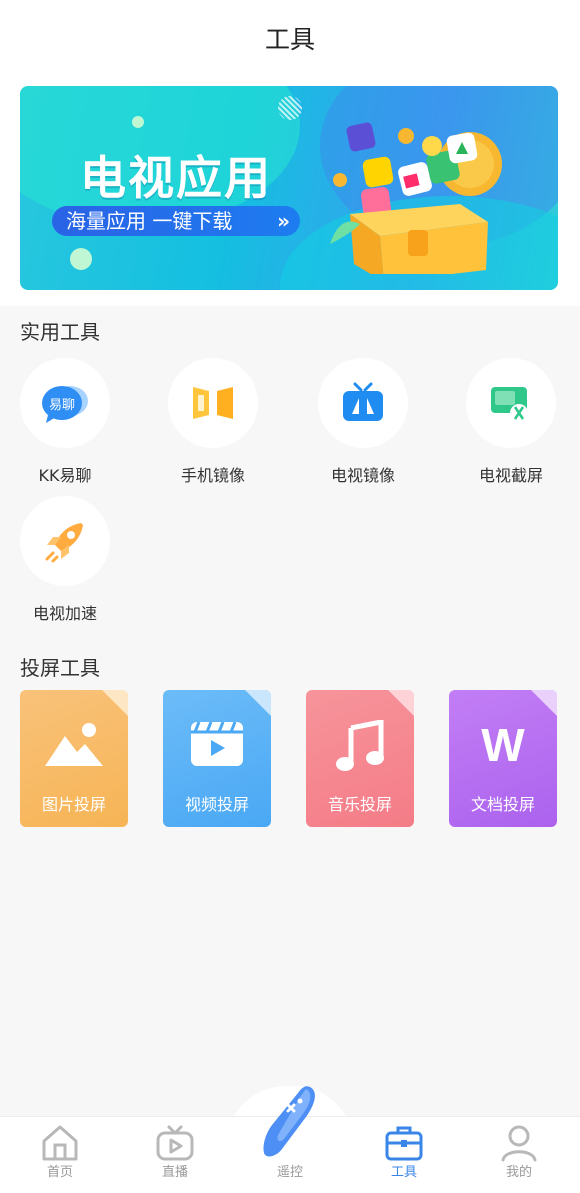 The image size is (580, 1193). Describe the element at coordinates (174, 1172) in the screenshot. I see `tab-label: 直播` at that location.